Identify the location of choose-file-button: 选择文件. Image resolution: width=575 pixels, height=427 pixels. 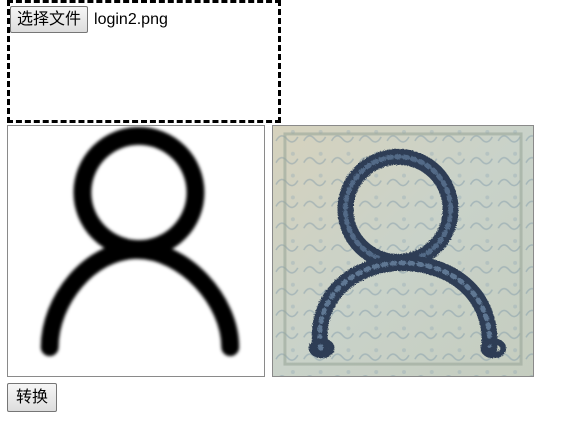
(49, 19).